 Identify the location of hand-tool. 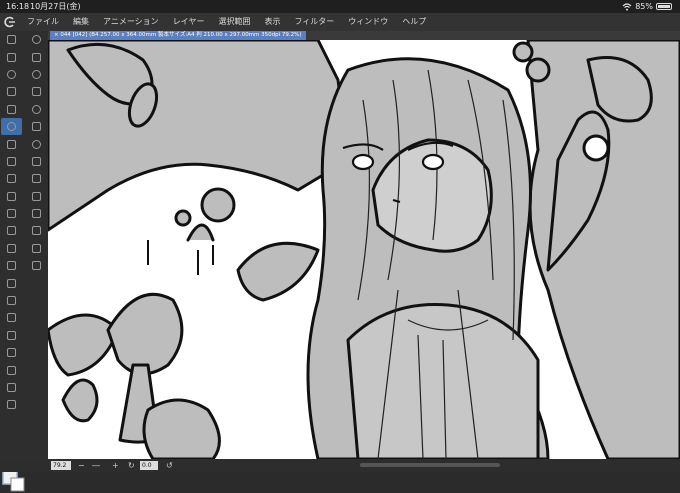
(11, 74).